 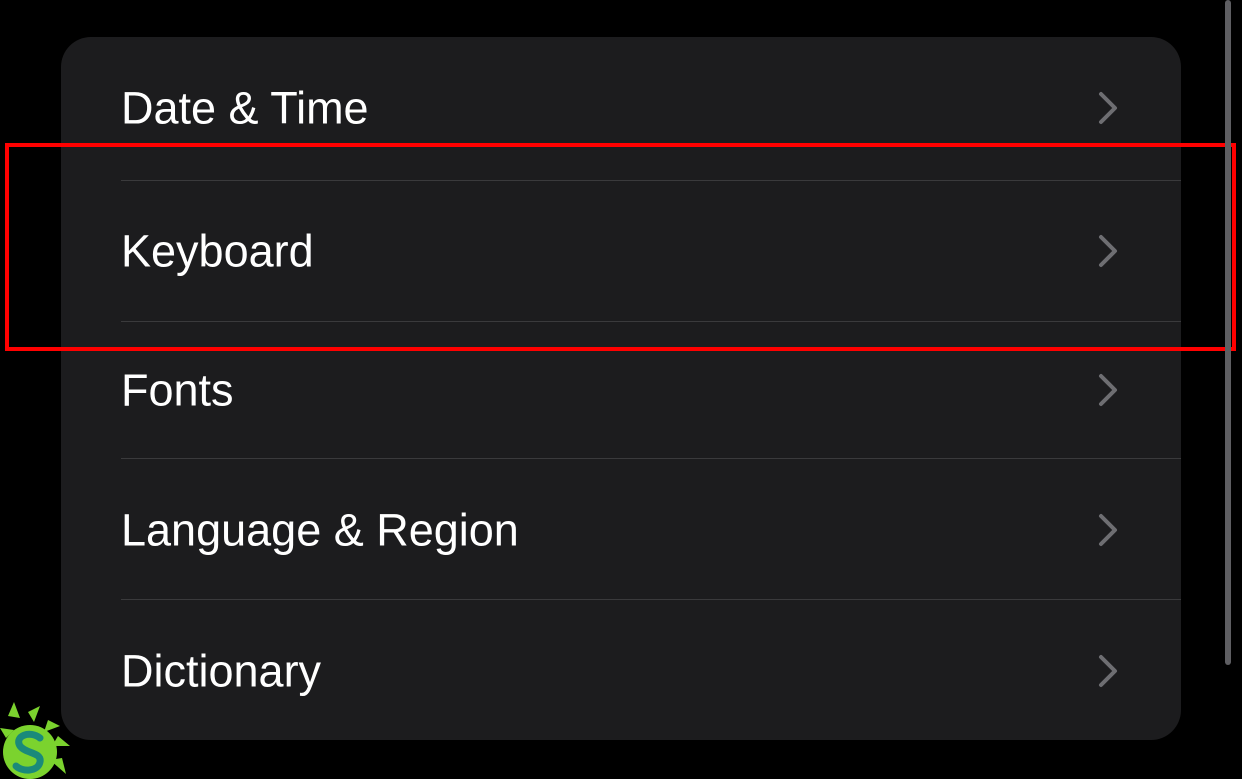 I want to click on sun-logo-icon, so click(x=35, y=740).